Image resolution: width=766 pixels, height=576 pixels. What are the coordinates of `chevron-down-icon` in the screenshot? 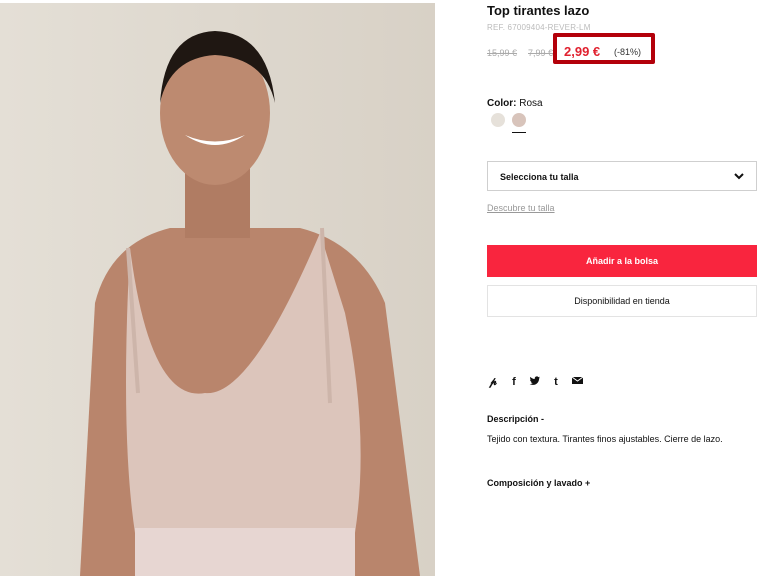 It's located at (739, 176).